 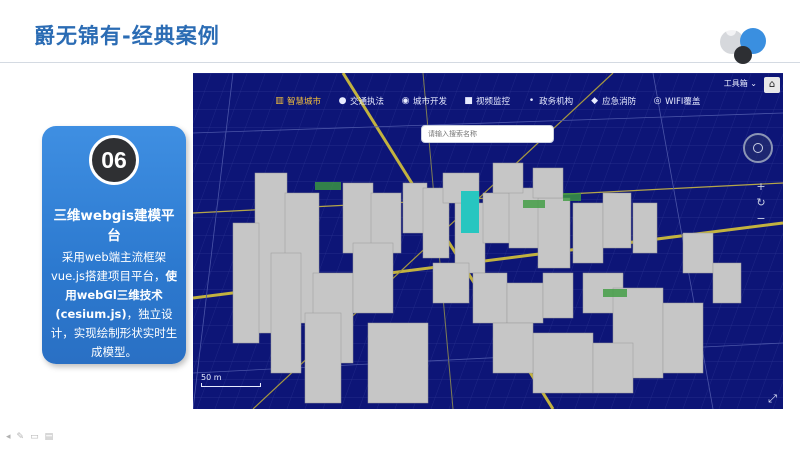 I want to click on nav-item-development: ◉ 城市开发, so click(x=424, y=101).